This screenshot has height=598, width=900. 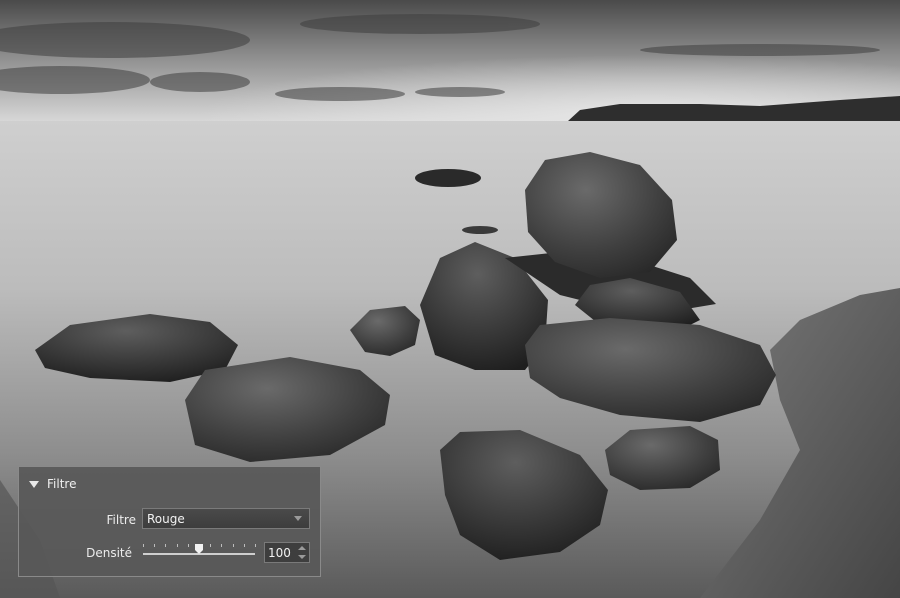 I want to click on density-input: 100, so click(x=287, y=552).